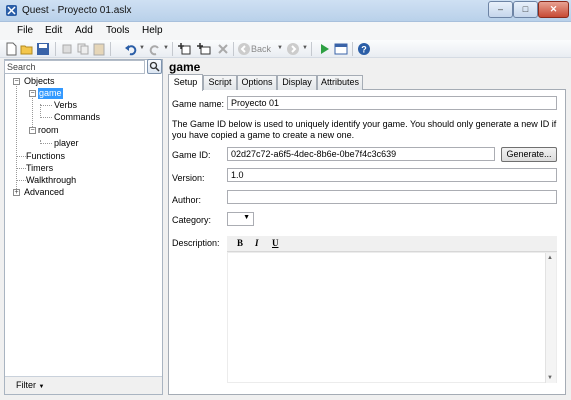 The image size is (571, 400). I want to click on copy-icon, so click(83, 49).